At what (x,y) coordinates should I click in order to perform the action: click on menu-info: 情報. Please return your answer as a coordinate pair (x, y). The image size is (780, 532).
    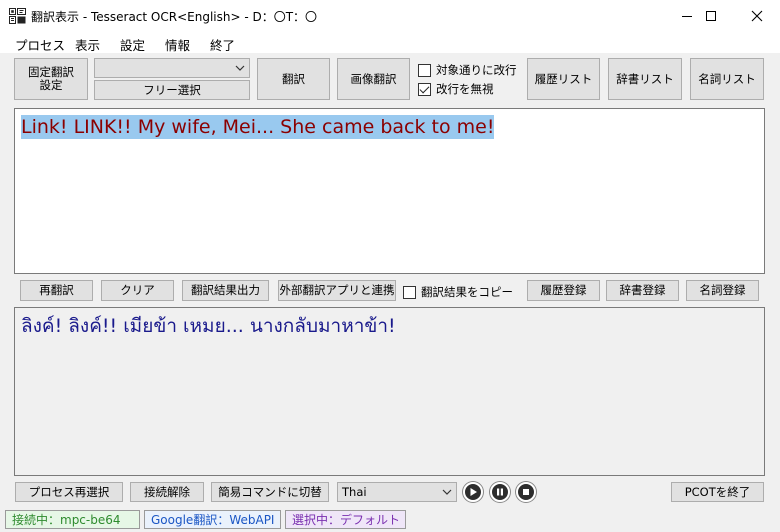
    Looking at the image, I should click on (177, 44).